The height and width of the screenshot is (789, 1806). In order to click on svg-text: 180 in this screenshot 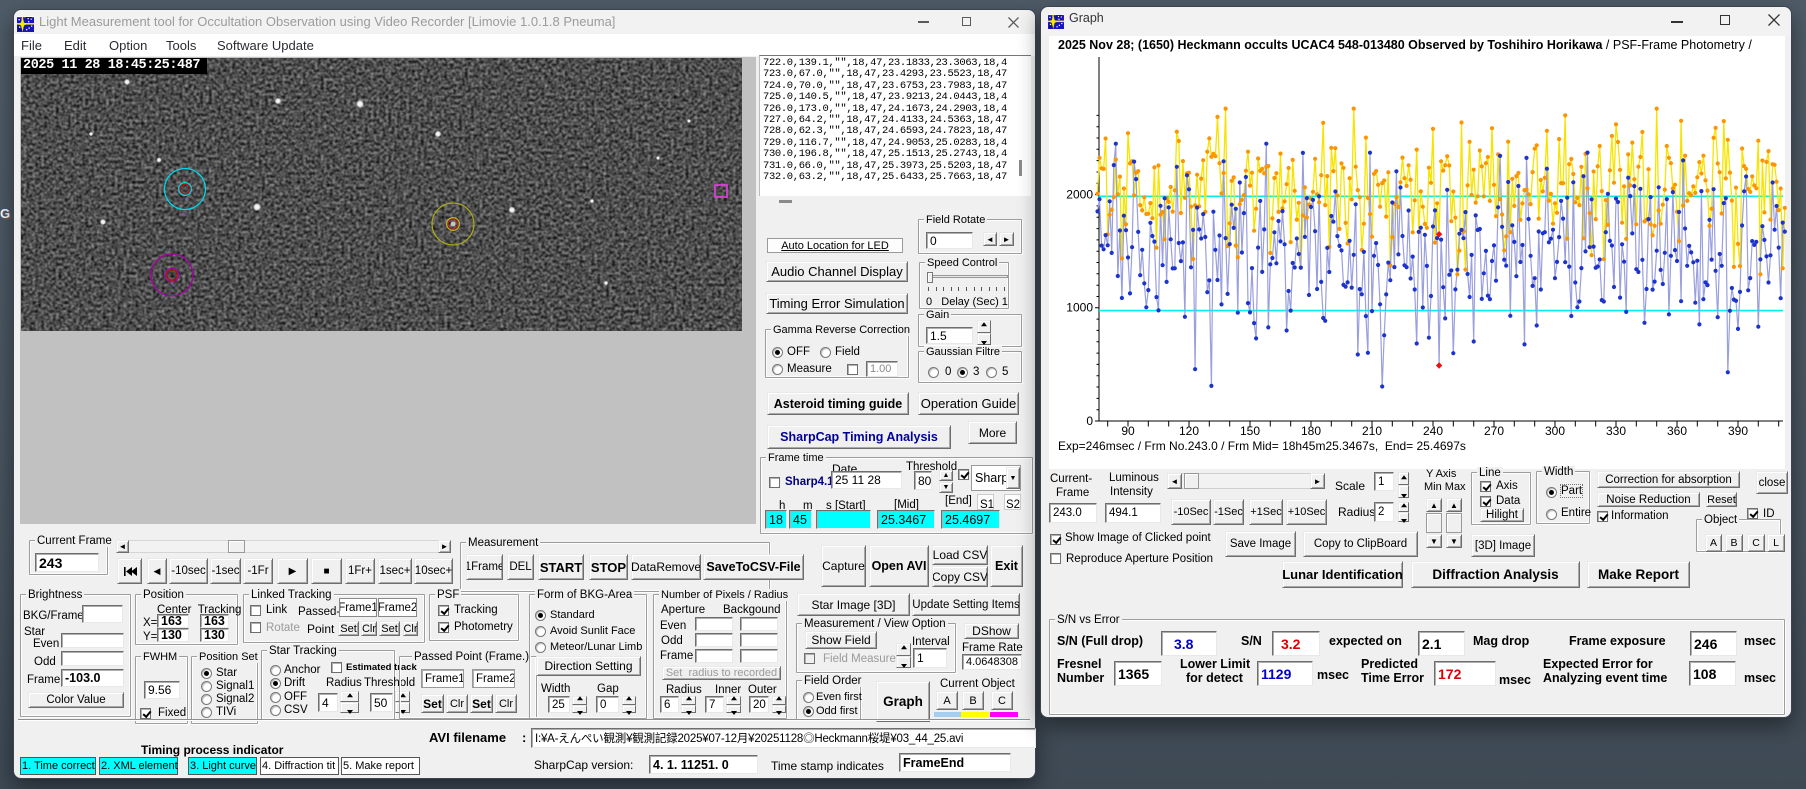, I will do `click(1311, 431)`.